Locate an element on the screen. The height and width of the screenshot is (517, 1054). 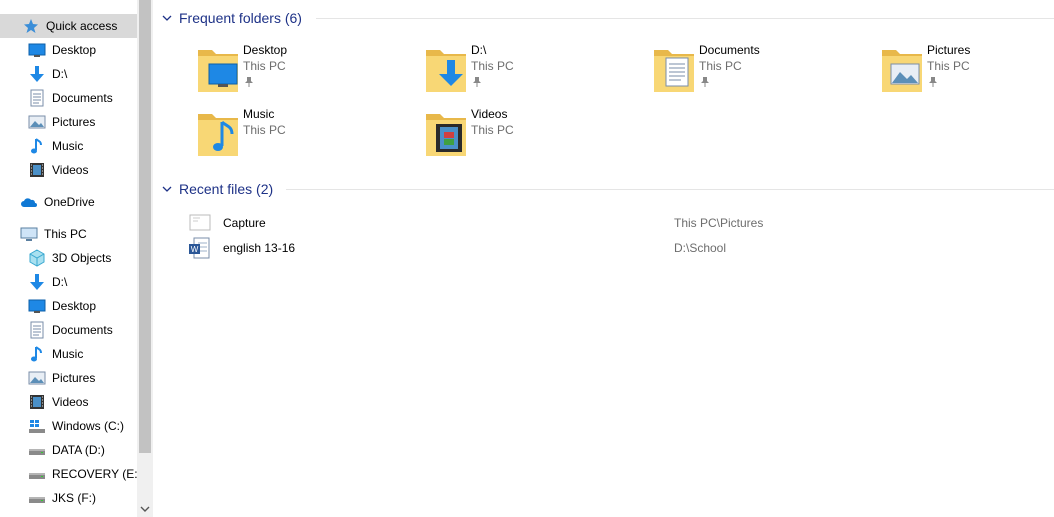
nav-item-music-pc: Music is located at coordinates (68, 354).